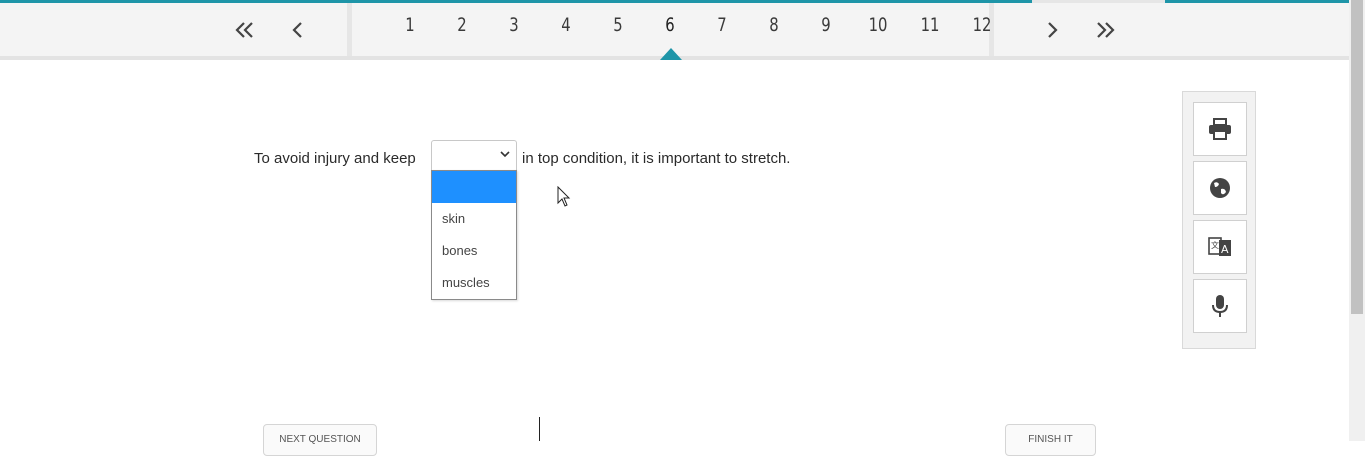 The width and height of the screenshot is (1365, 456). What do you see at coordinates (409, 25) in the screenshot?
I see `page-1: 1` at bounding box center [409, 25].